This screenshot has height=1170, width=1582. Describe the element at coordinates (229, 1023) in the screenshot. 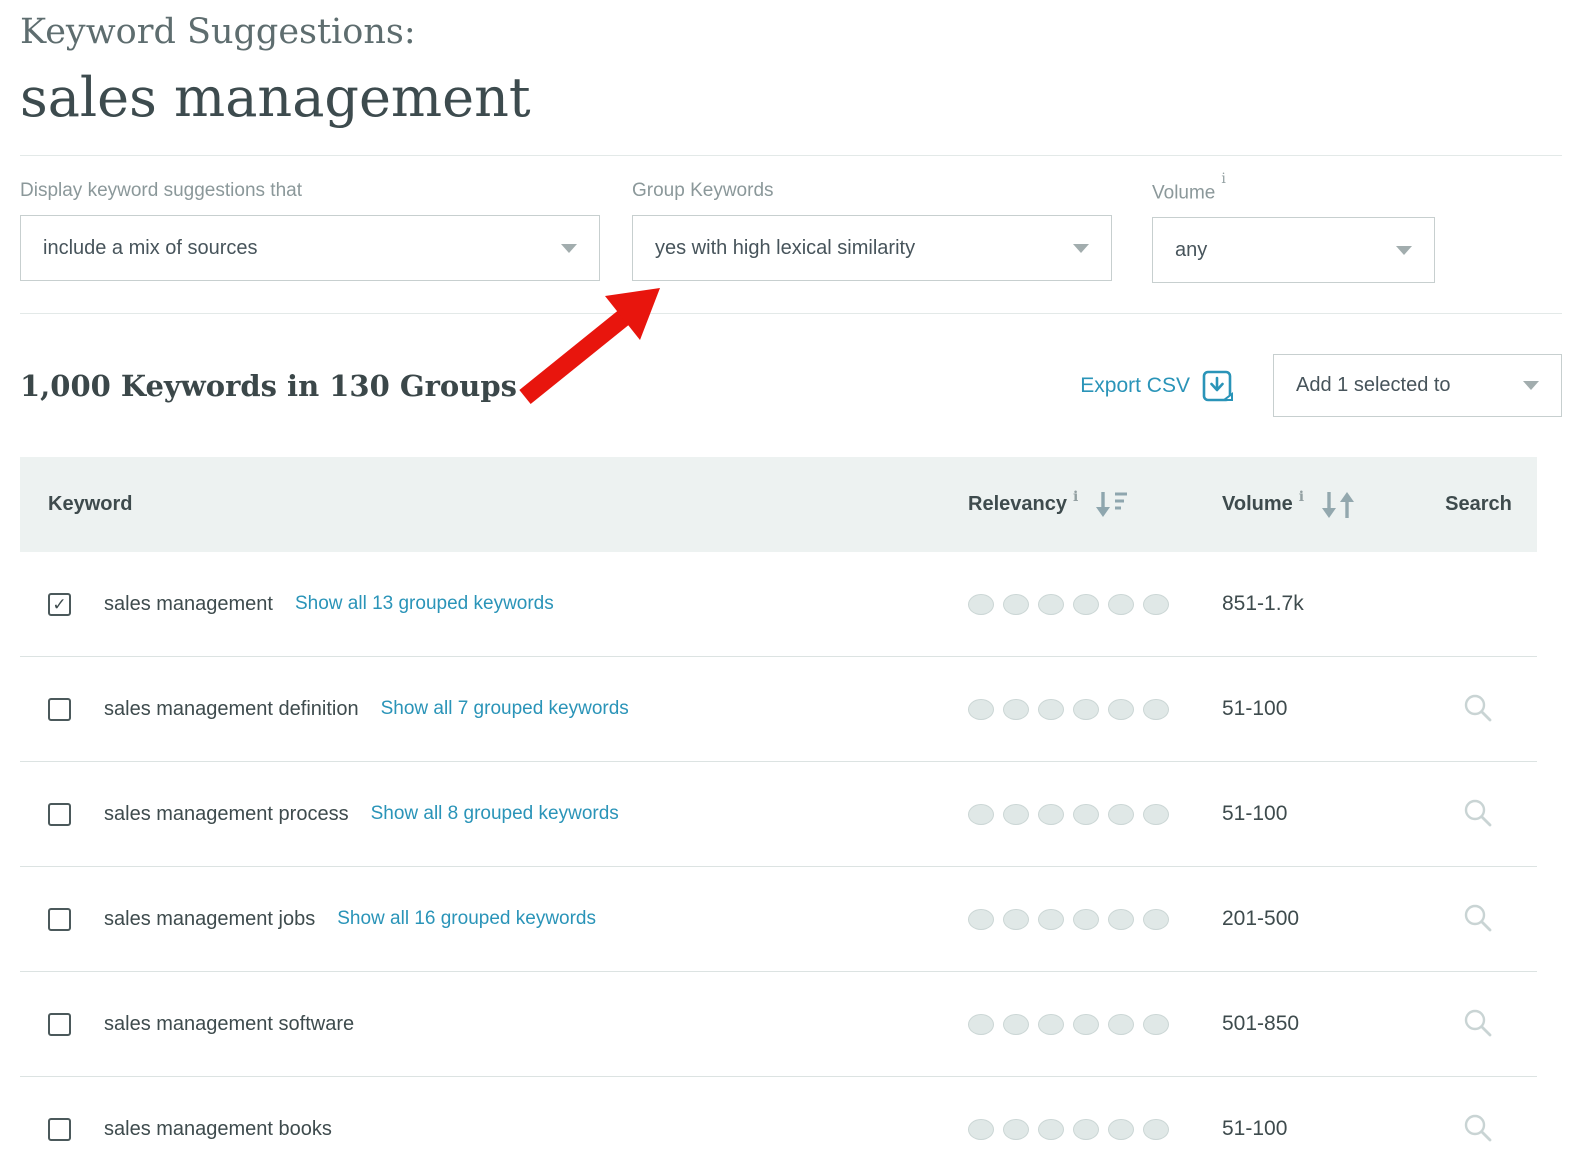

I see `keyword-label: sales management software` at that location.